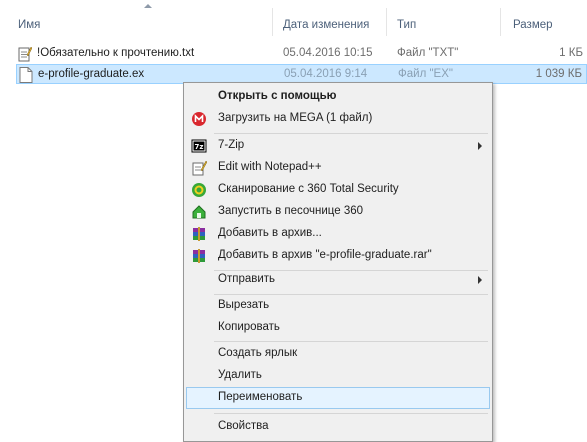 The height and width of the screenshot is (442, 587). I want to click on 360-security-icon, so click(199, 190).